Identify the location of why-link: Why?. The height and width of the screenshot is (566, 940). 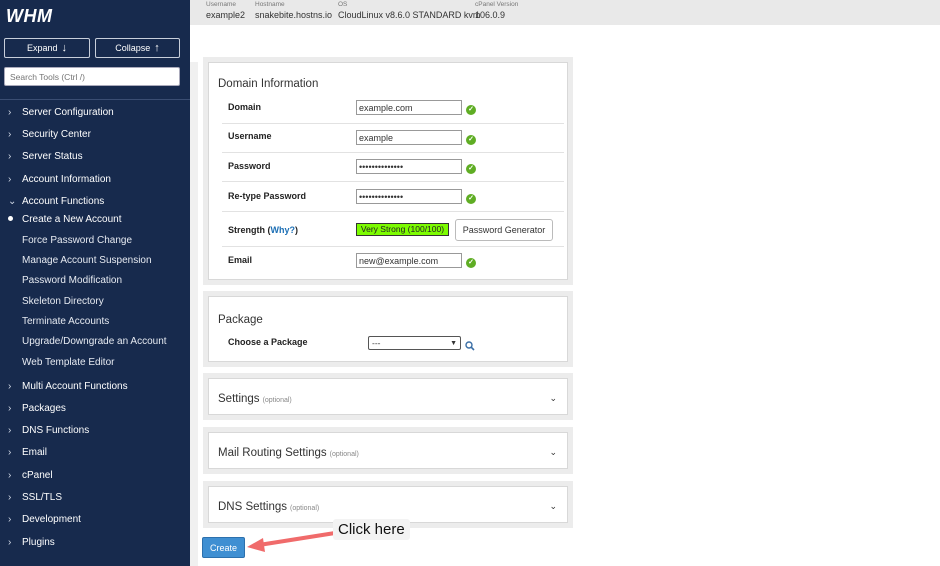
(283, 230).